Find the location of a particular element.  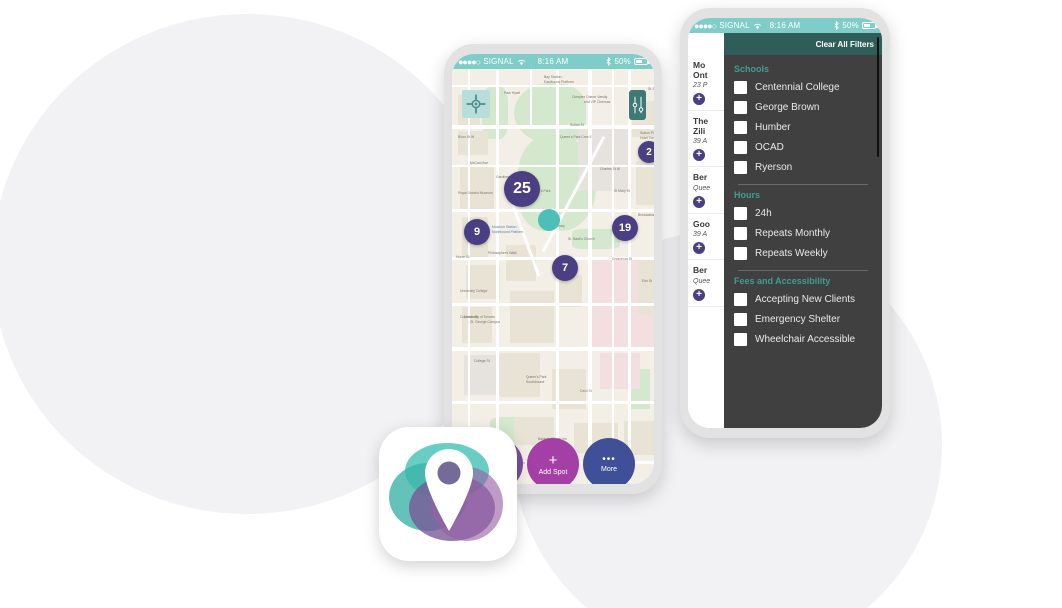

map-status-bar: ●●●●○ SIGNAL 8:16 AM 50% is located at coordinates (553, 61).